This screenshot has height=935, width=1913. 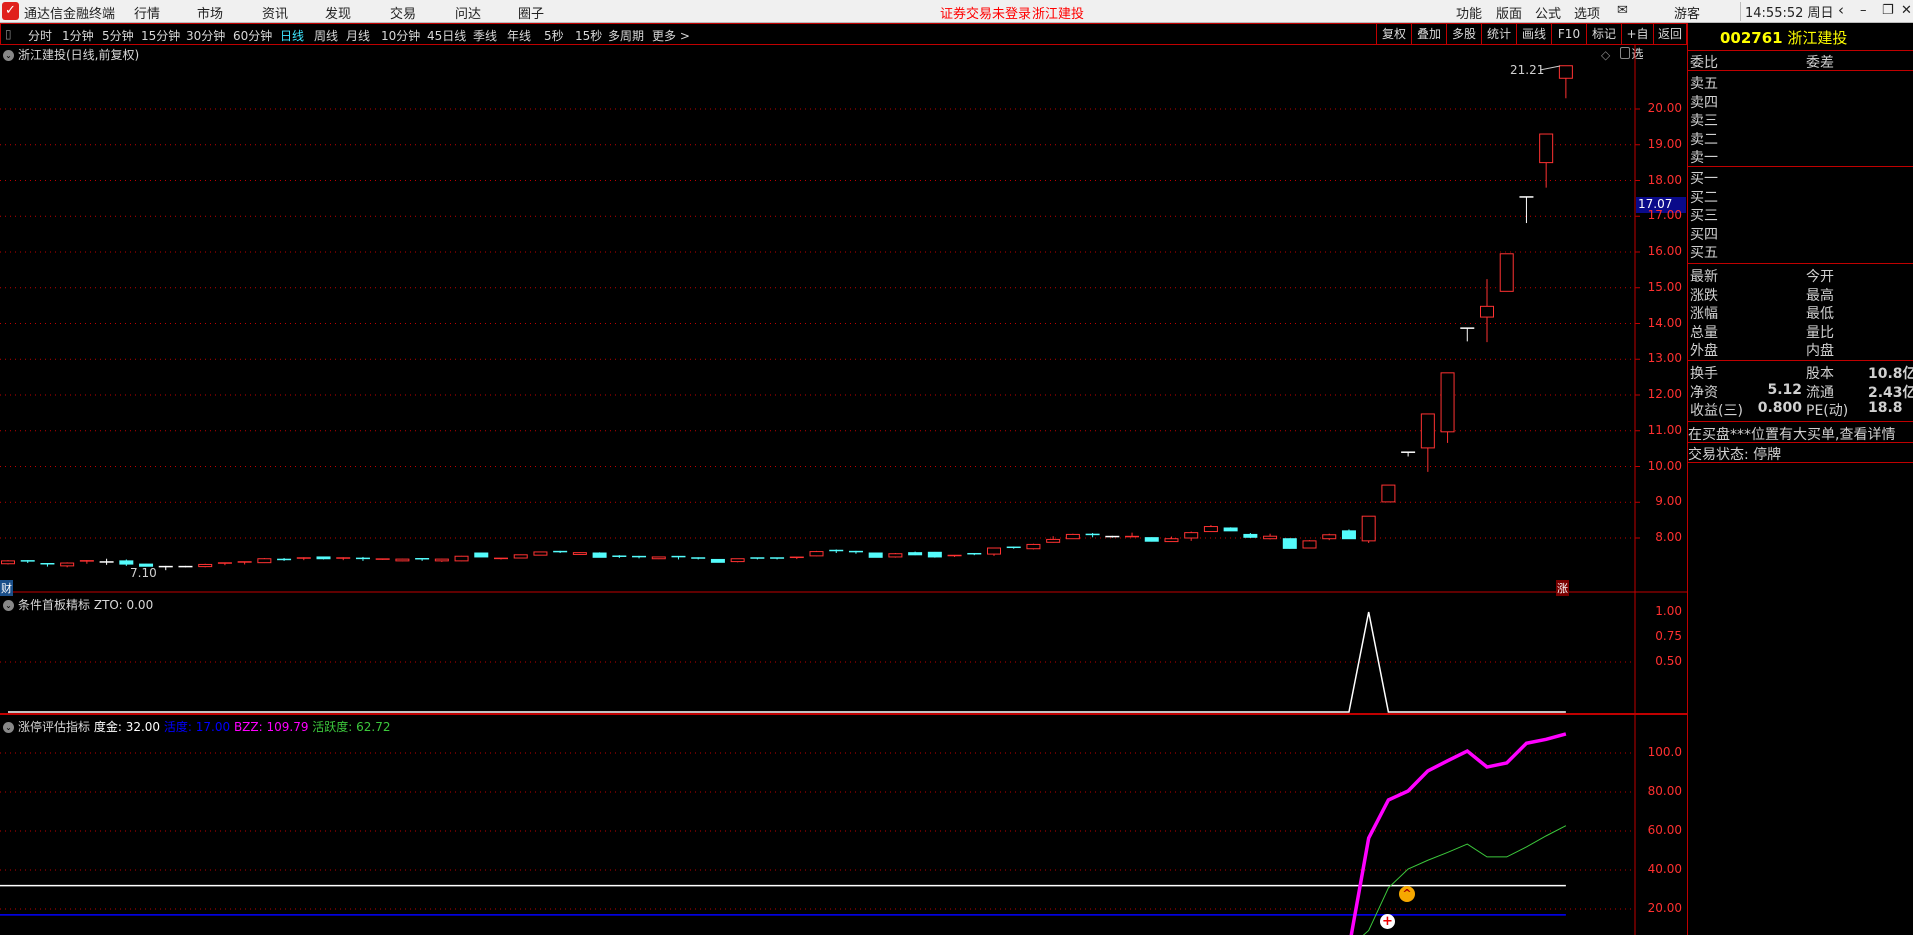 I want to click on limit-up-badge: 涨, so click(x=1562, y=588).